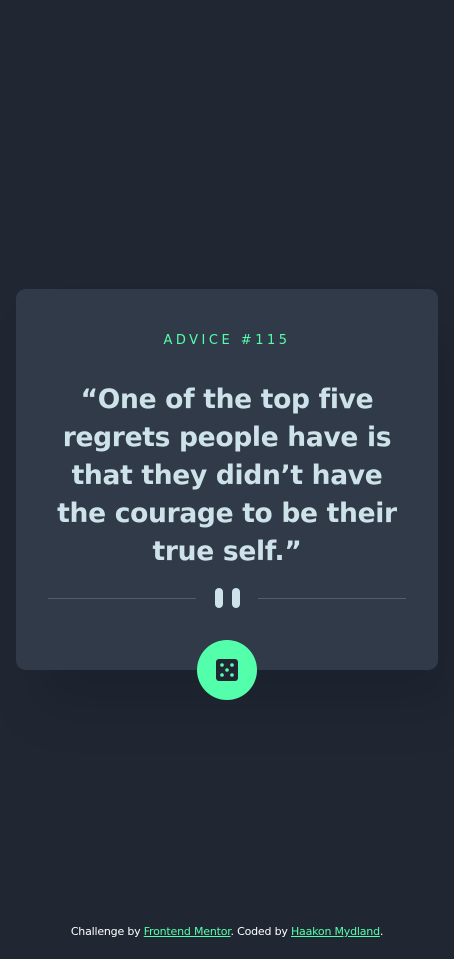 The width and height of the screenshot is (454, 959). What do you see at coordinates (105, 931) in the screenshot?
I see `footer-prefix: Challenge by` at bounding box center [105, 931].